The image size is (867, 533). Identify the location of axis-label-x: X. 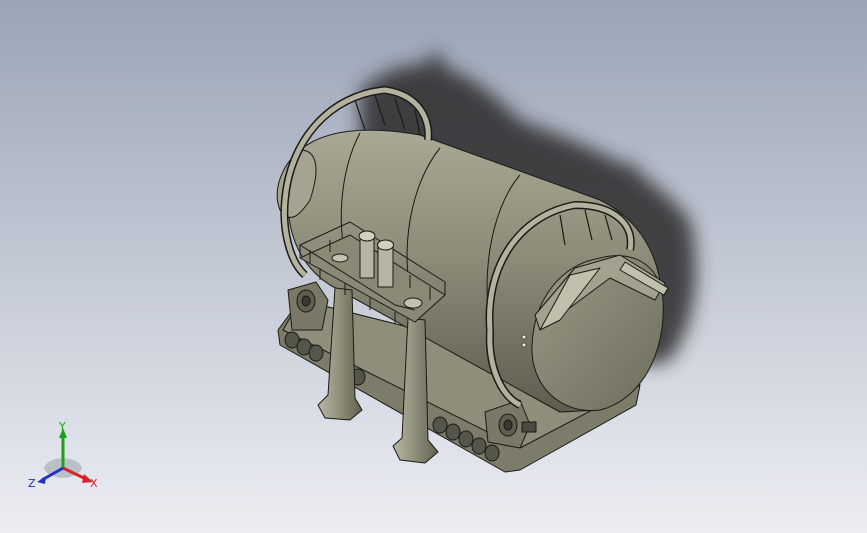
(94, 483).